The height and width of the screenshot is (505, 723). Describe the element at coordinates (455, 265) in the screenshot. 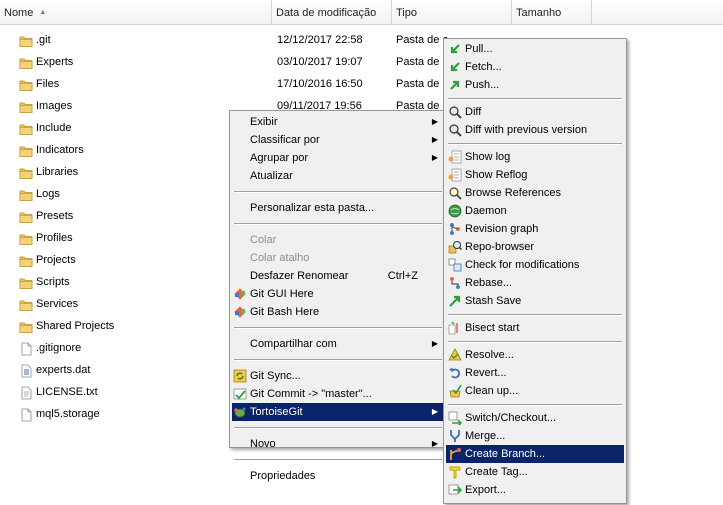

I see `check-modifications-icon` at that location.